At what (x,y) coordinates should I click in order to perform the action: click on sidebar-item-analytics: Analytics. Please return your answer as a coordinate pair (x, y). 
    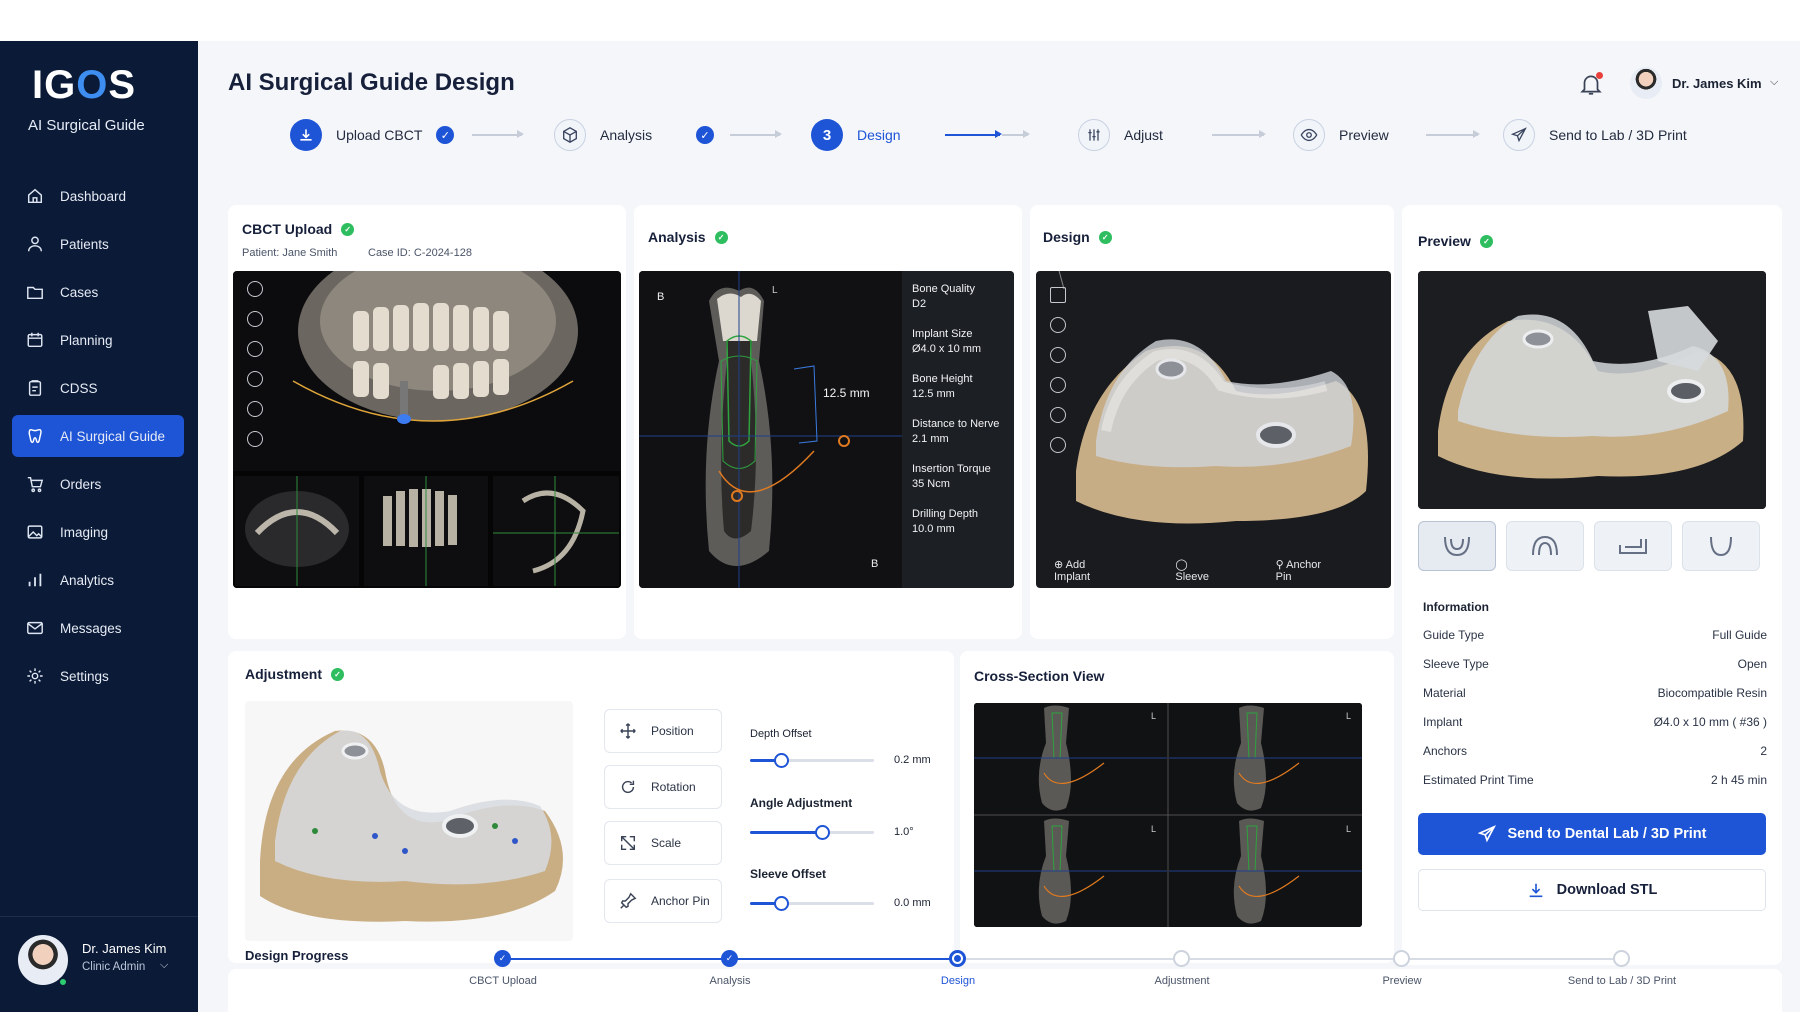
    Looking at the image, I should click on (98, 580).